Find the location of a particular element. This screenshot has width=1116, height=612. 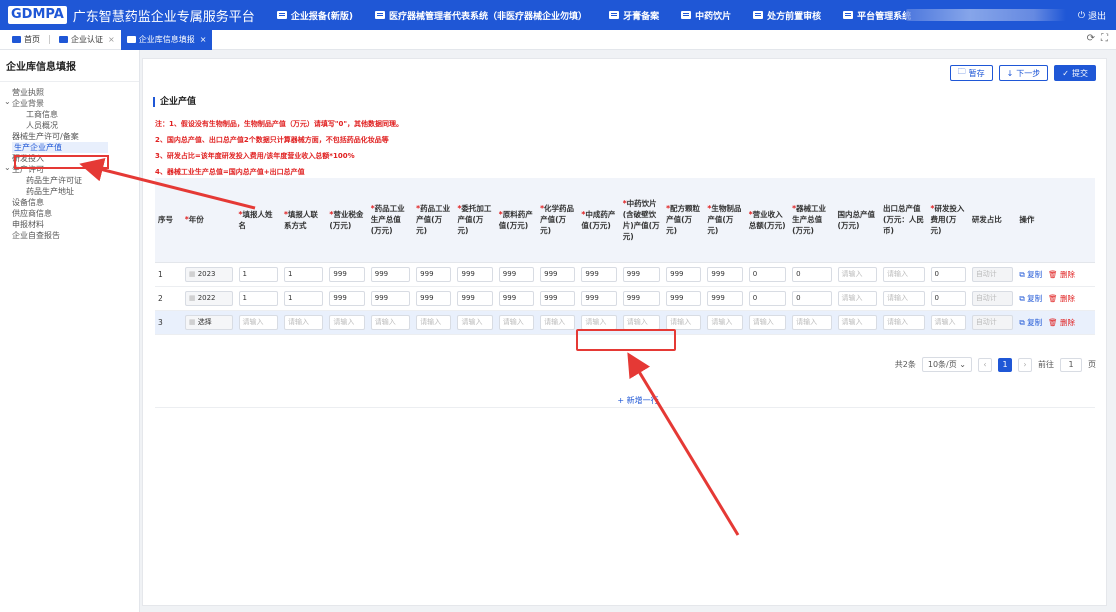

input-cell: 999 is located at coordinates (390, 298).